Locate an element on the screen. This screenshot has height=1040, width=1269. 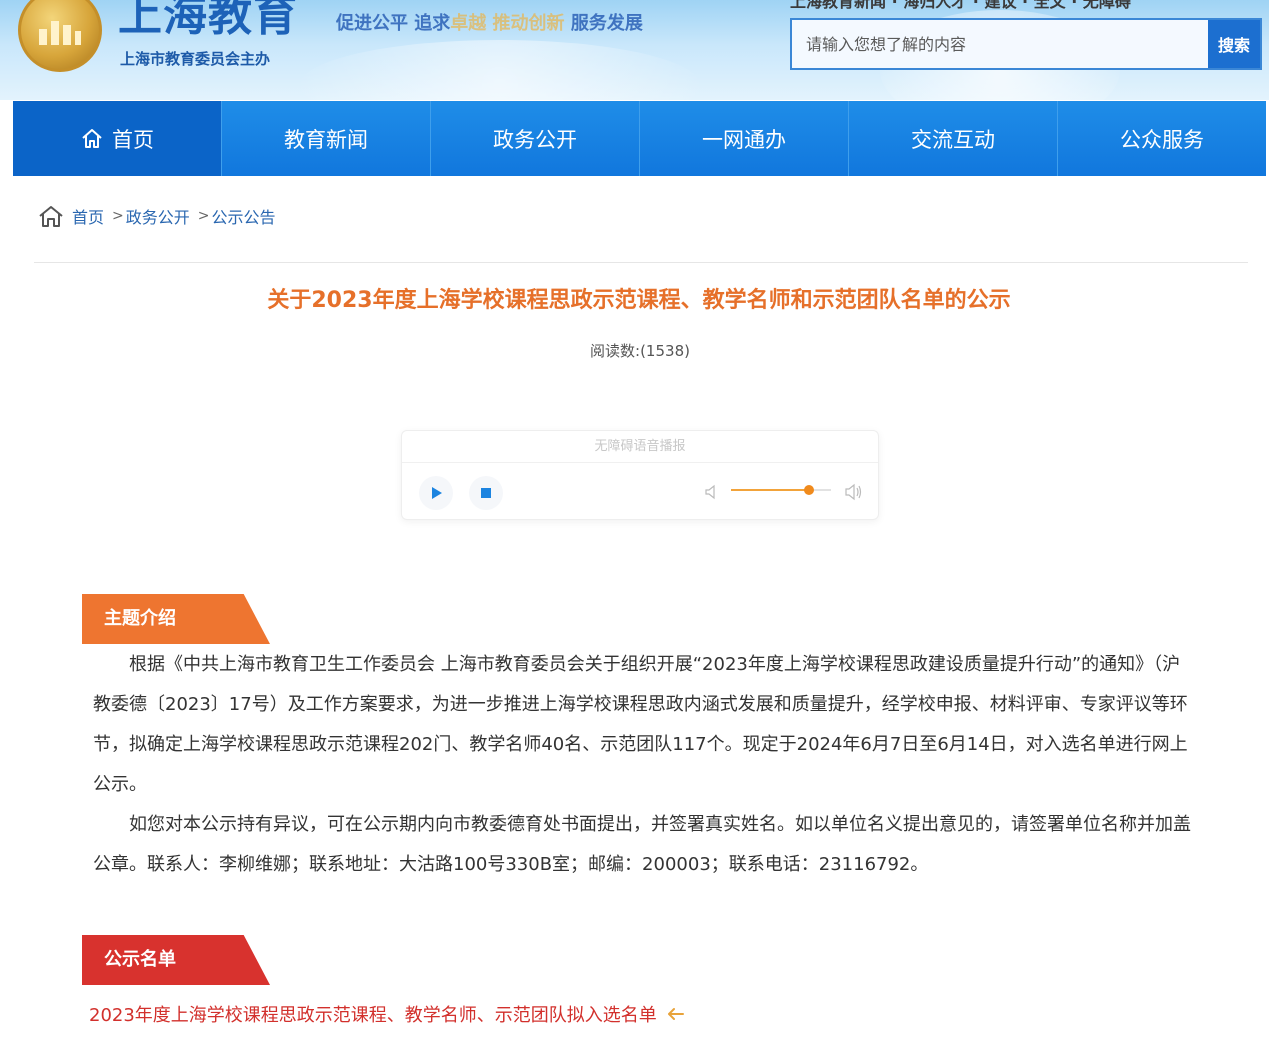
attachment-label: 2023年度上海学校课程思政示范课程、教学名师、示范团队拟入选名单 is located at coordinates (373, 1015).